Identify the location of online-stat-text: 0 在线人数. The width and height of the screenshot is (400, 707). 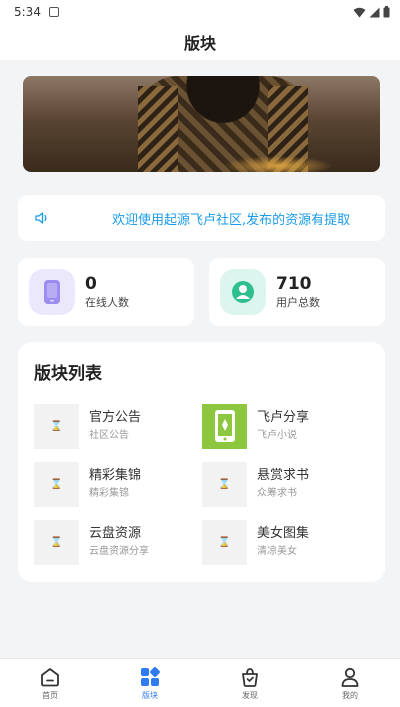
(107, 292).